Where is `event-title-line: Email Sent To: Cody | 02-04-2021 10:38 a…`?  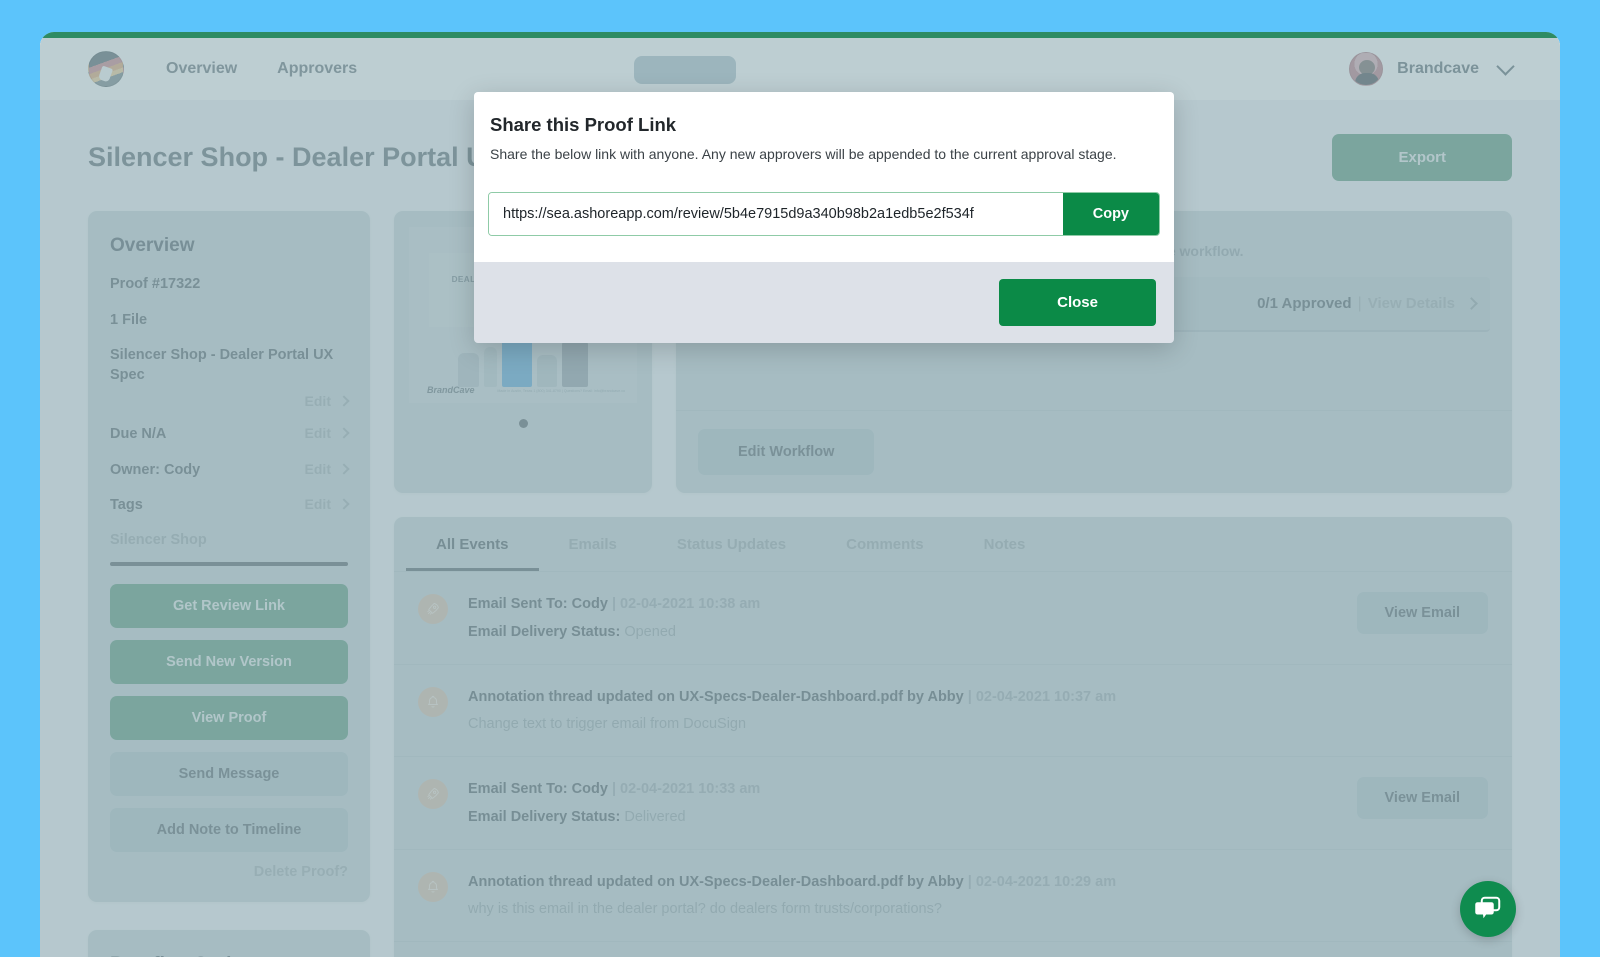 event-title-line: Email Sent To: Cody | 02-04-2021 10:38 a… is located at coordinates (902, 605).